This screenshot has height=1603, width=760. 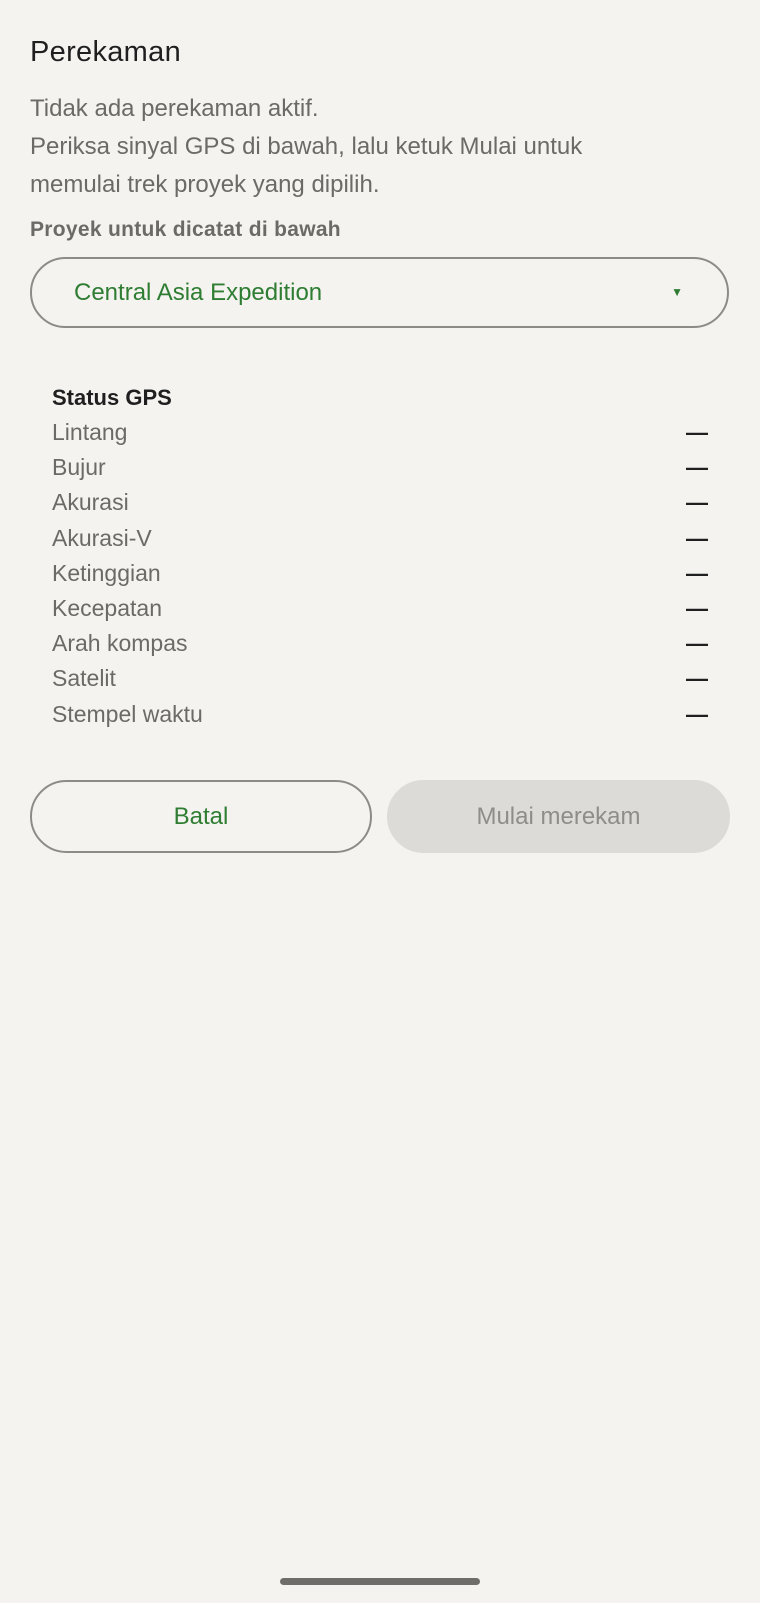 I want to click on gps-row-label: Ketinggian, so click(x=106, y=572).